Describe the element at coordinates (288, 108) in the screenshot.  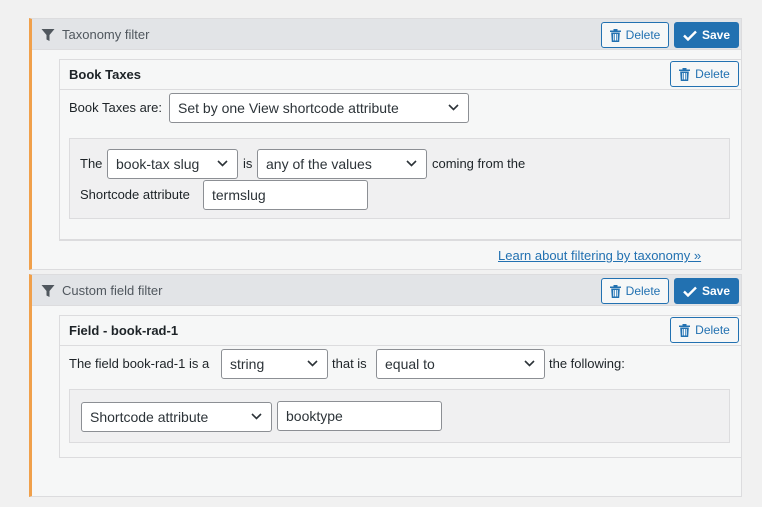
I see `select-value: Set by one View shortcode attribute` at that location.